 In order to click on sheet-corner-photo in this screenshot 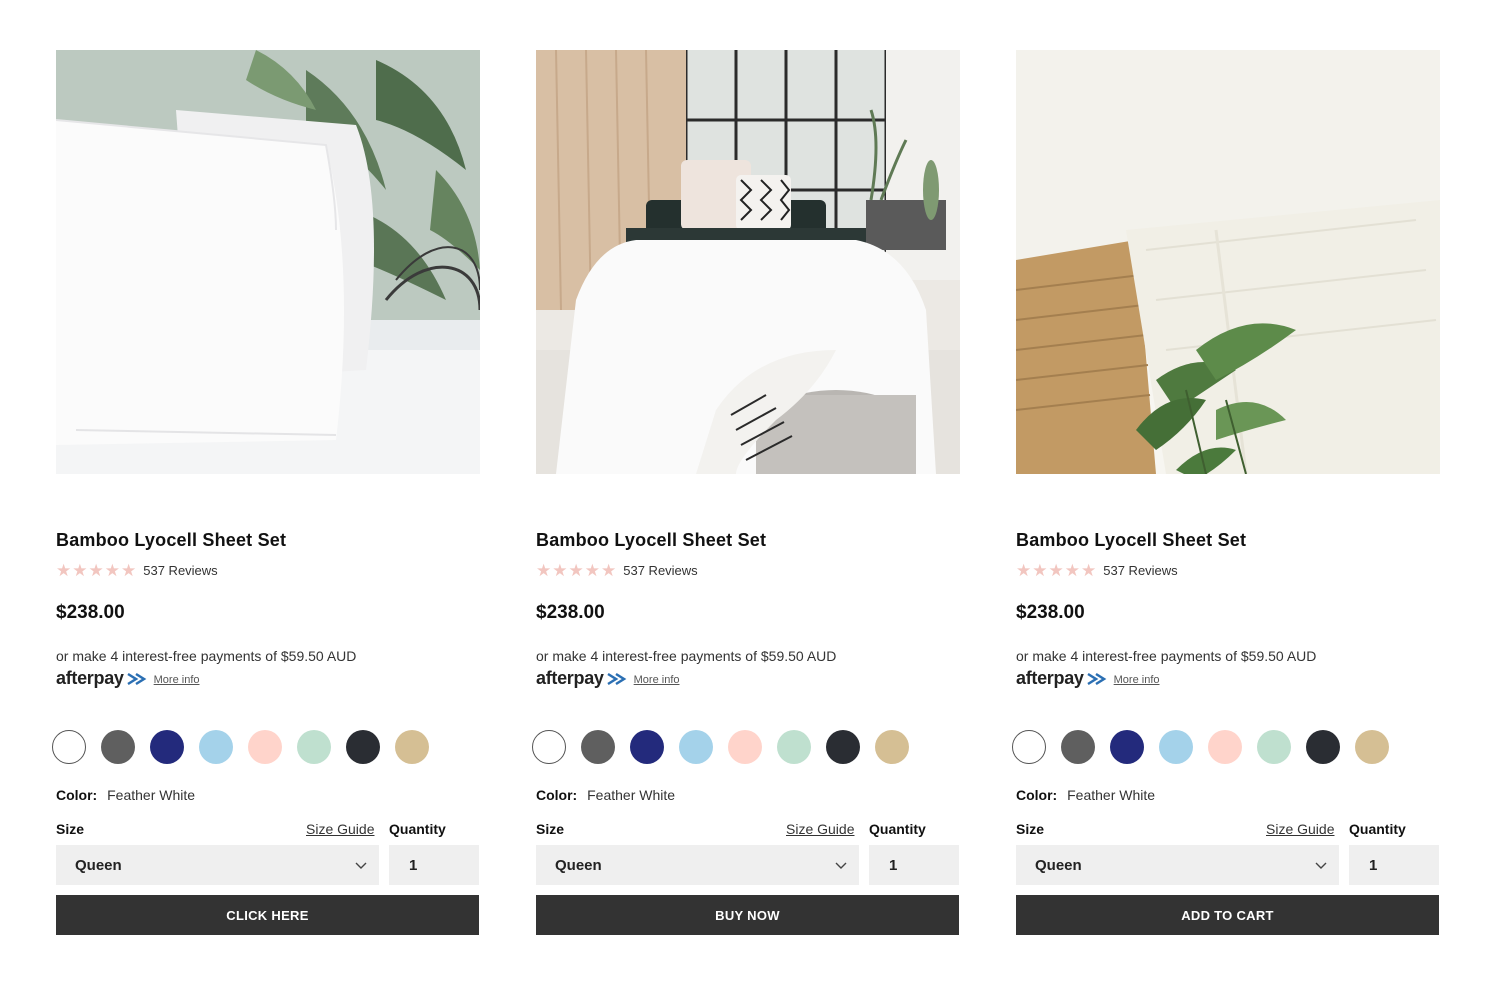, I will do `click(1228, 262)`.